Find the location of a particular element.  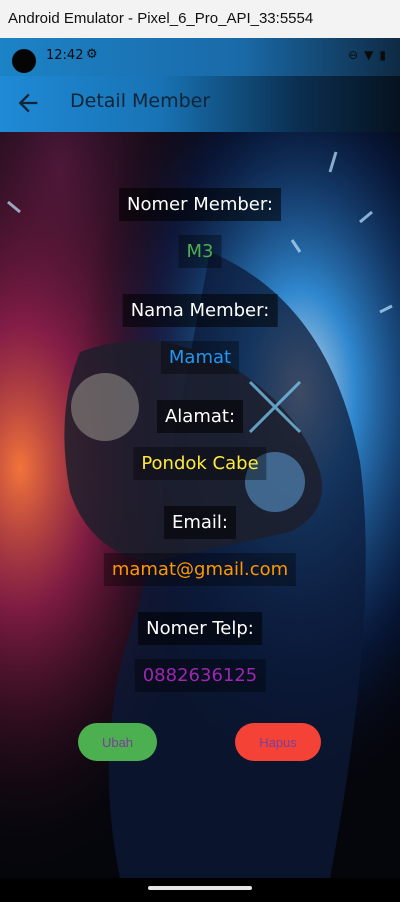

dnd-icon: ⊖ is located at coordinates (356, 55).